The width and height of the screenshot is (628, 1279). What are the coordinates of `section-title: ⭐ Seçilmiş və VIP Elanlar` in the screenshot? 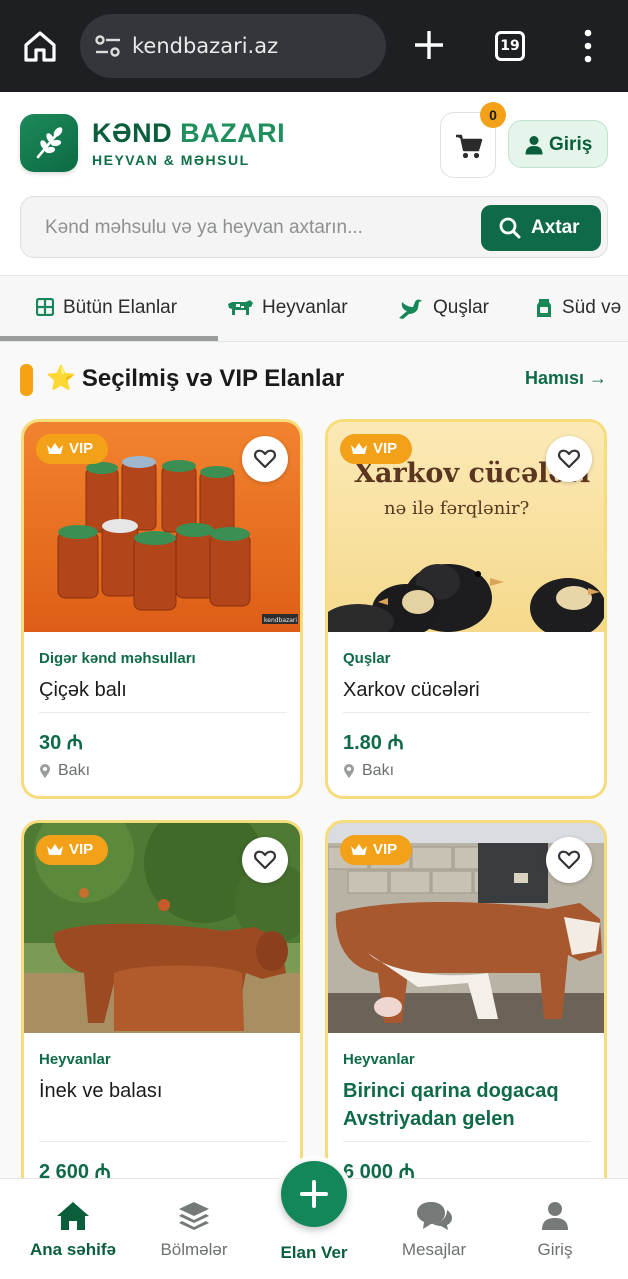 It's located at (195, 378).